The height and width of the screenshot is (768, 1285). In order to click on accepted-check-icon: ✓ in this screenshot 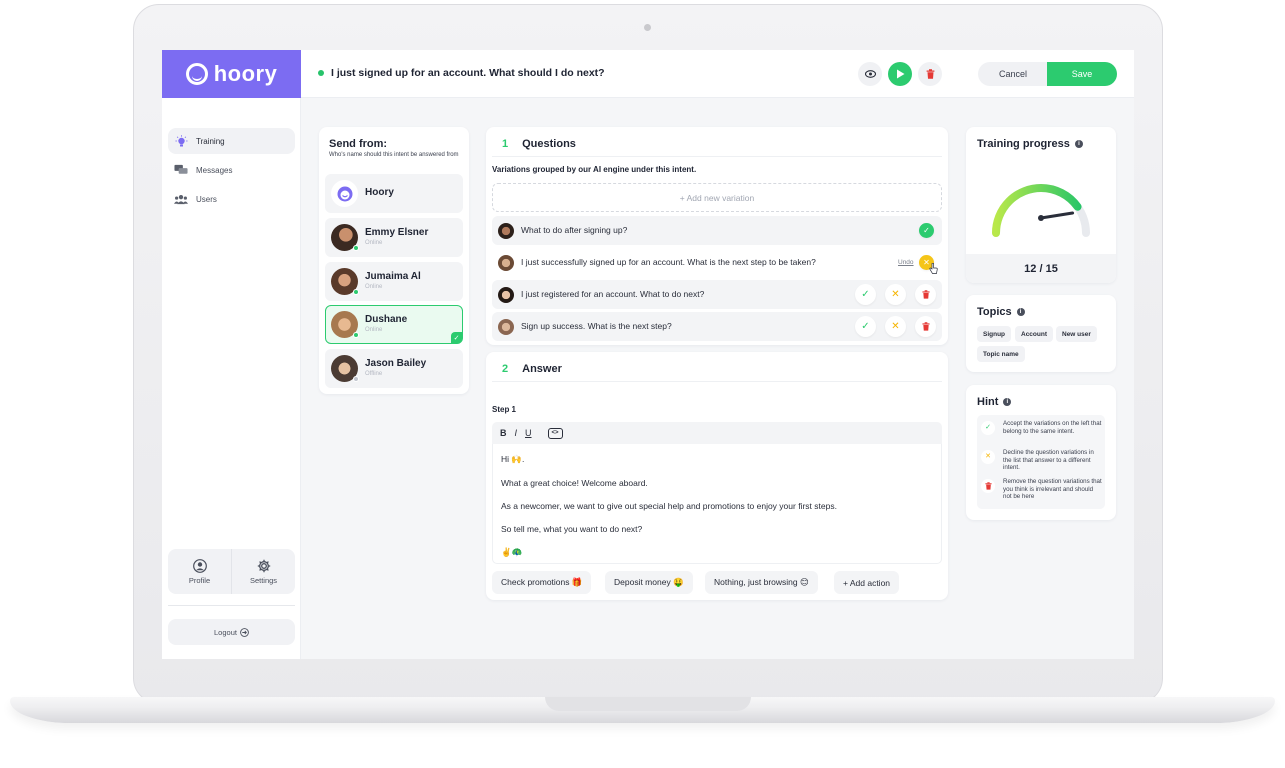, I will do `click(926, 230)`.